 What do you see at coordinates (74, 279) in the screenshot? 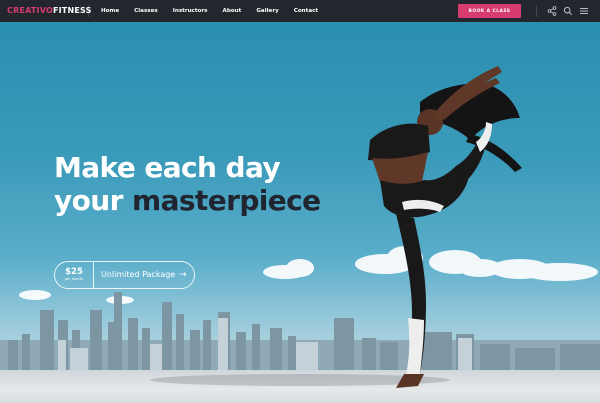
I see `package-period: per month` at bounding box center [74, 279].